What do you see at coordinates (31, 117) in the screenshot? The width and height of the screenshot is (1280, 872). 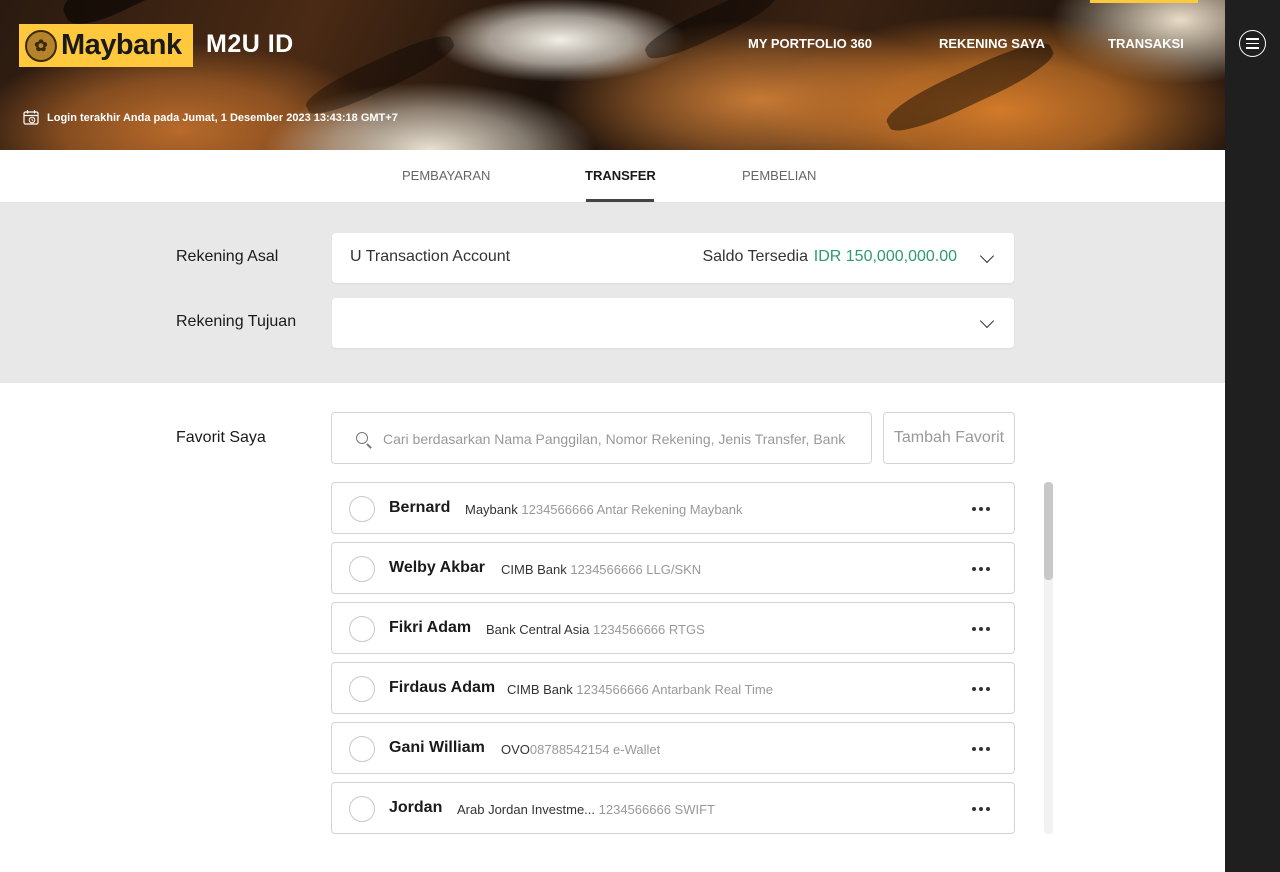 I see `calendar-clock-icon` at bounding box center [31, 117].